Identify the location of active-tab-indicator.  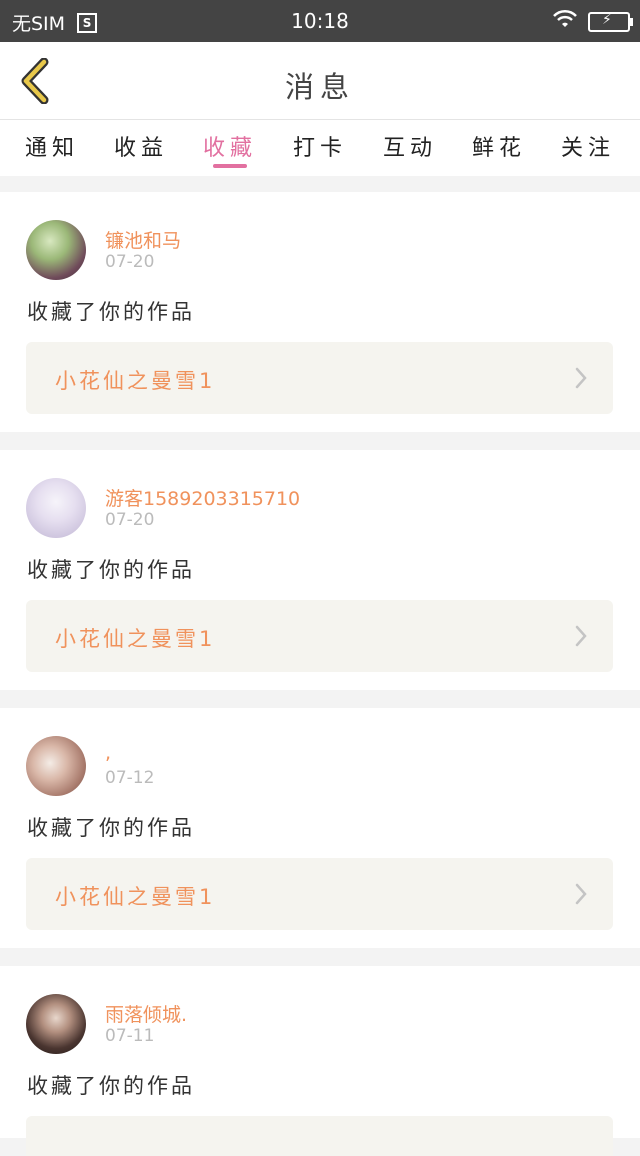
(230, 166).